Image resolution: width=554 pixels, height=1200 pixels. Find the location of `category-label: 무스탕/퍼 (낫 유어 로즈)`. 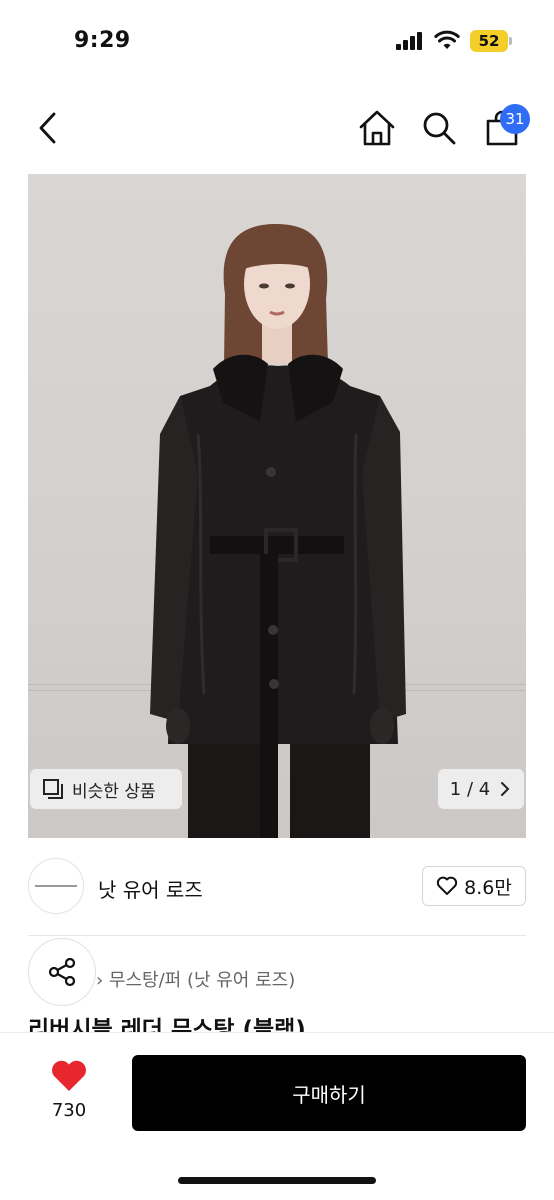

category-label: 무스탕/퍼 (낫 유어 로즈) is located at coordinates (202, 980).